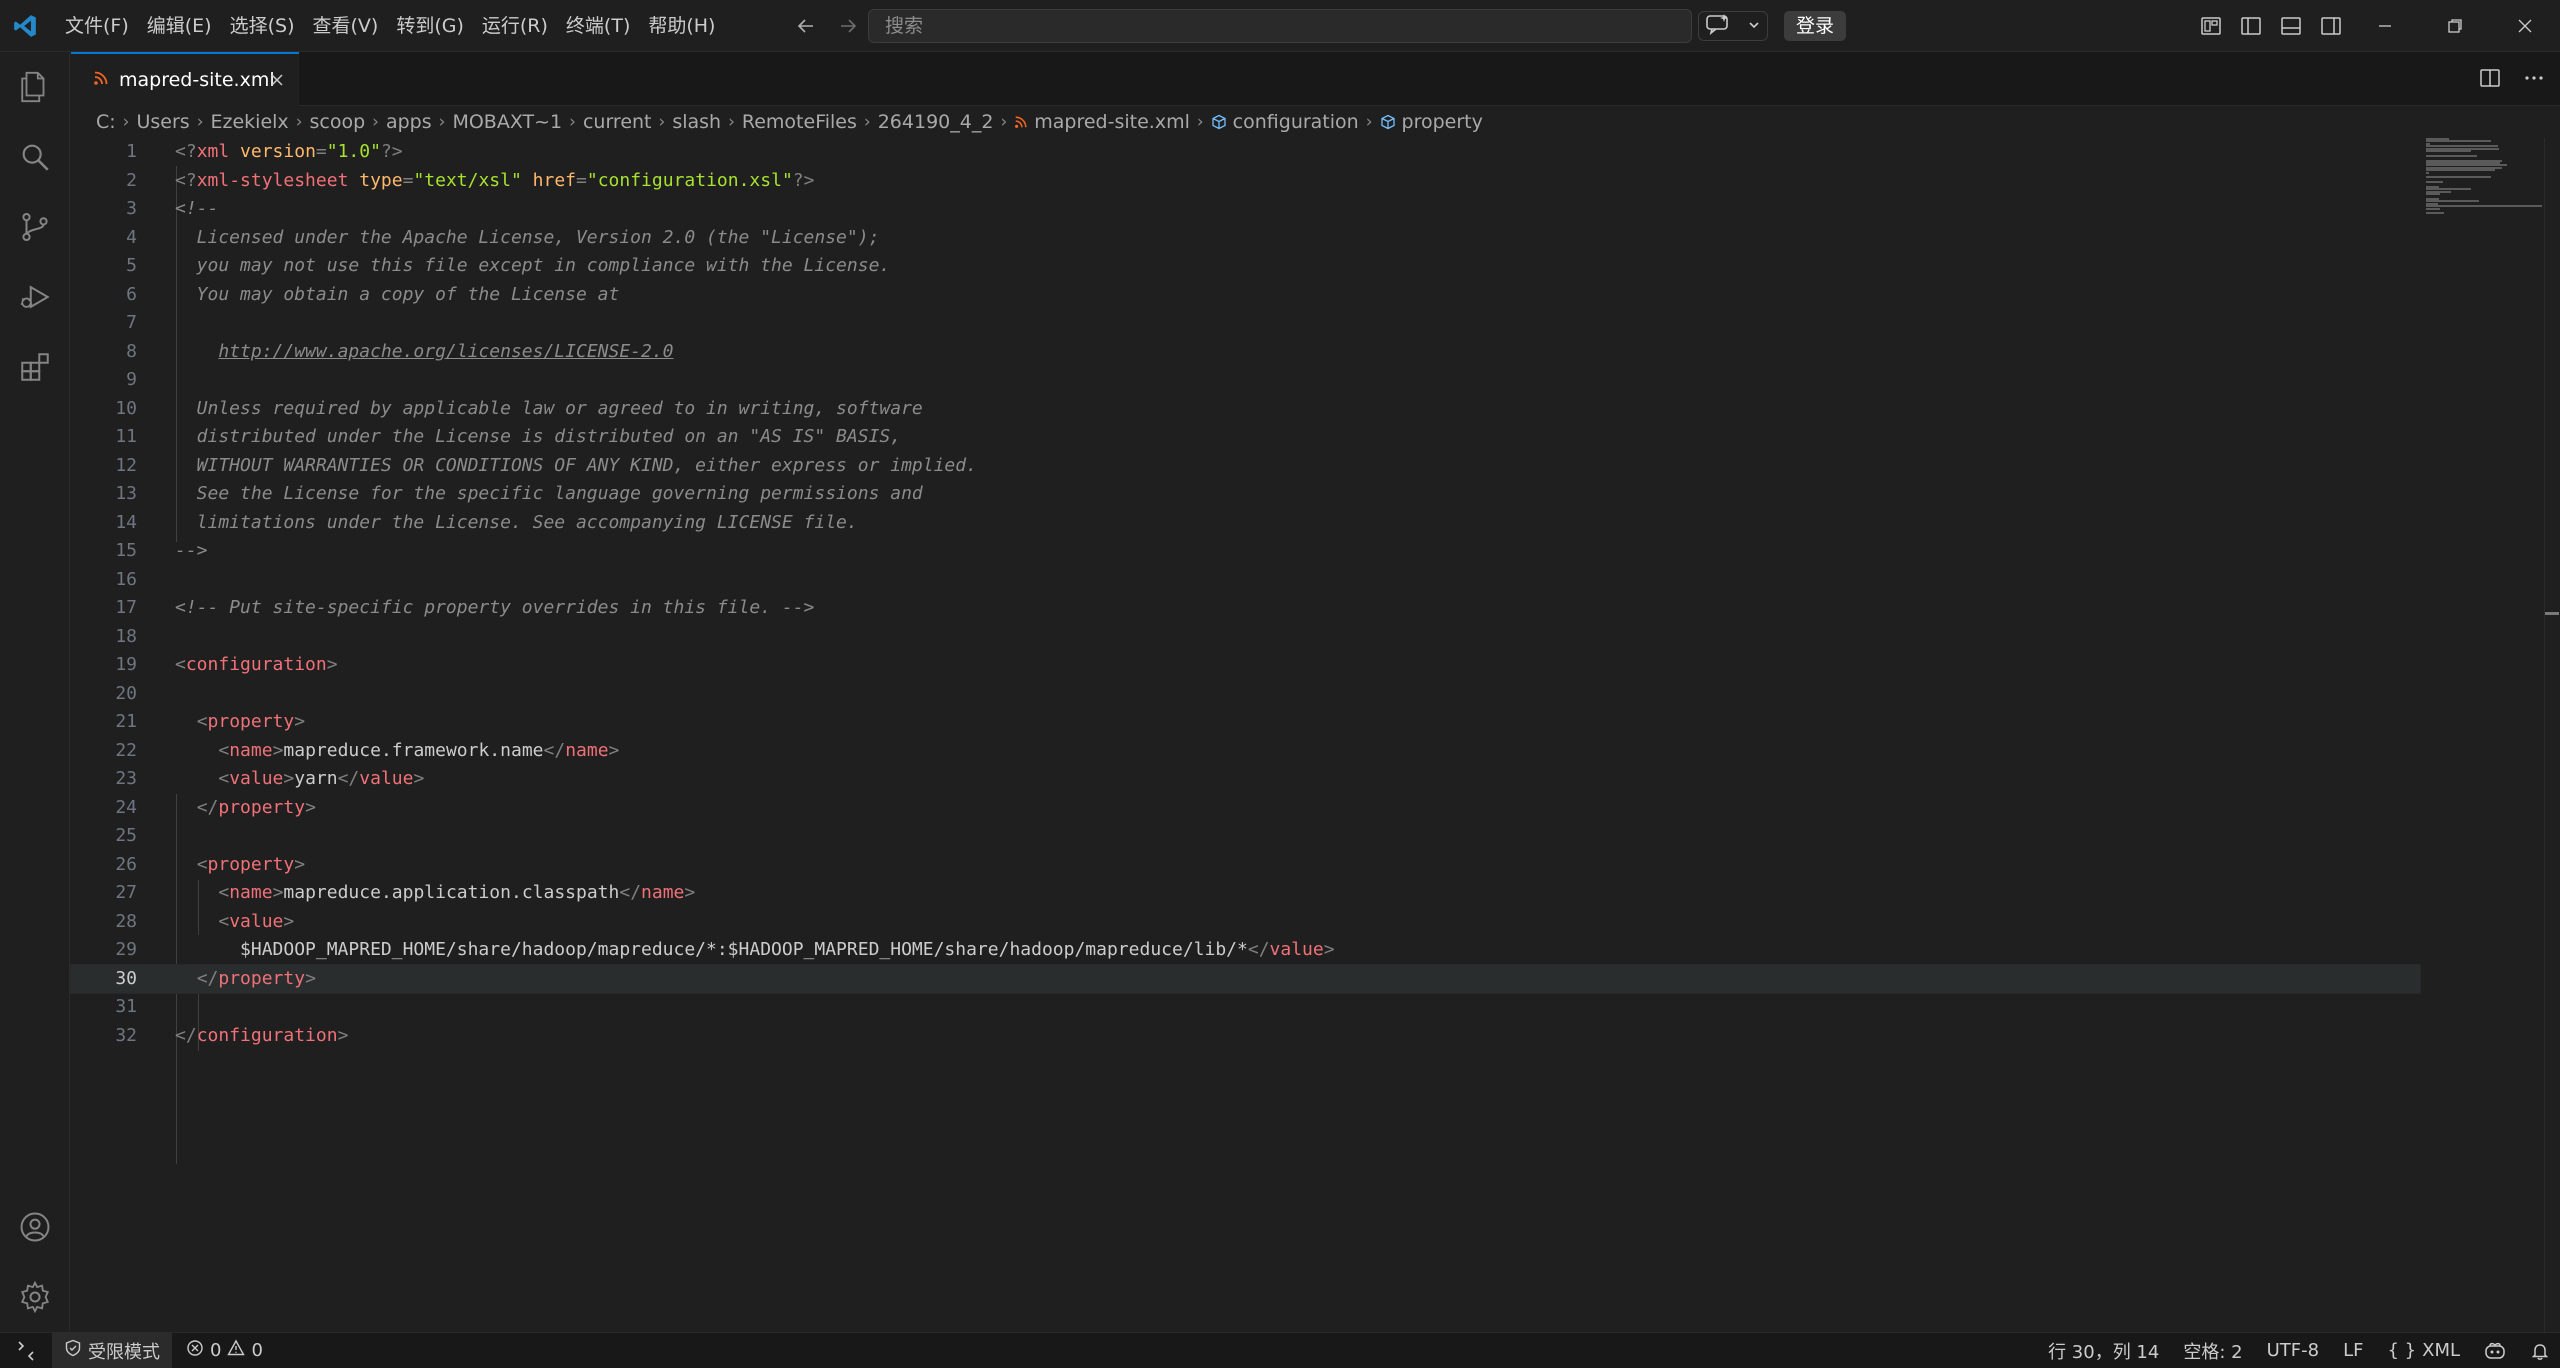  I want to click on line-number: 20, so click(126, 693).